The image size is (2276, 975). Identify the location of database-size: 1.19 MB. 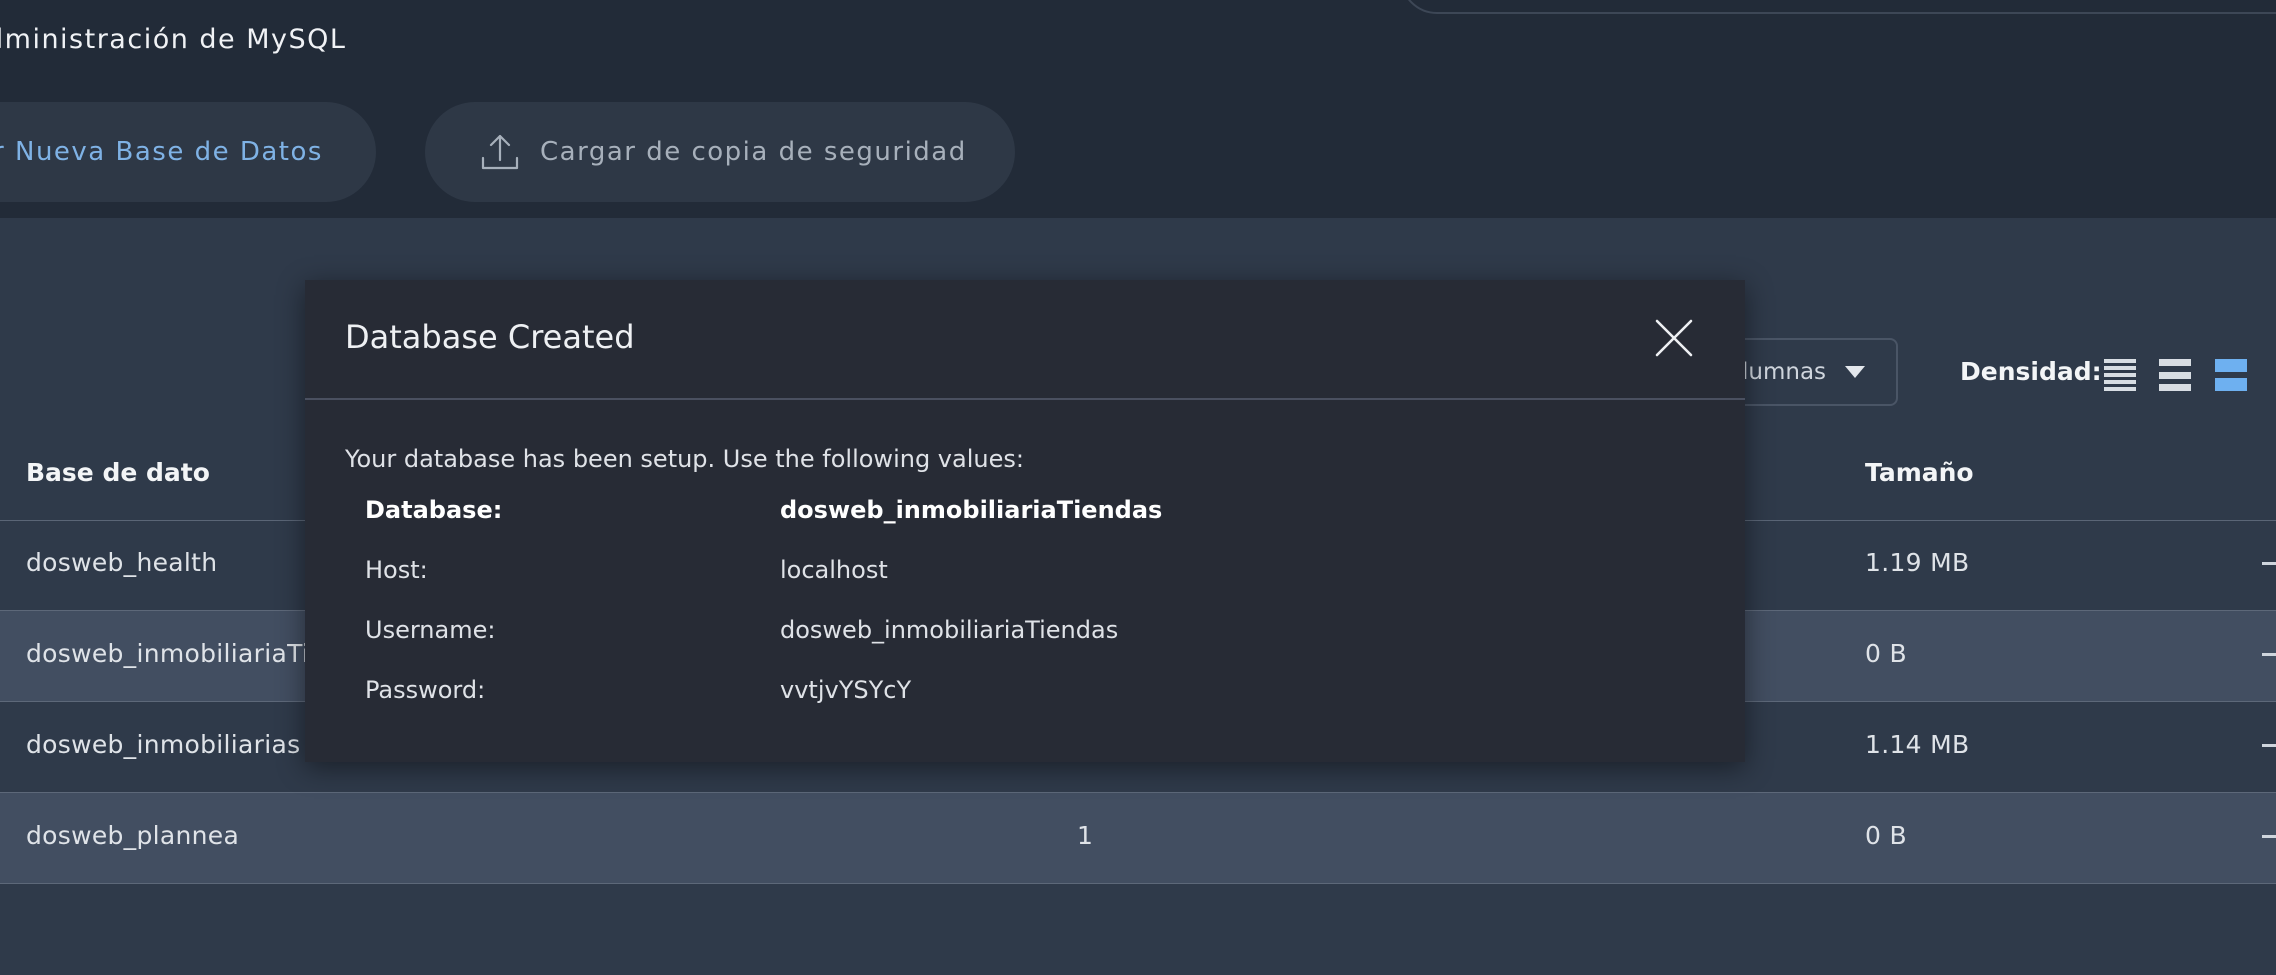
(1917, 562).